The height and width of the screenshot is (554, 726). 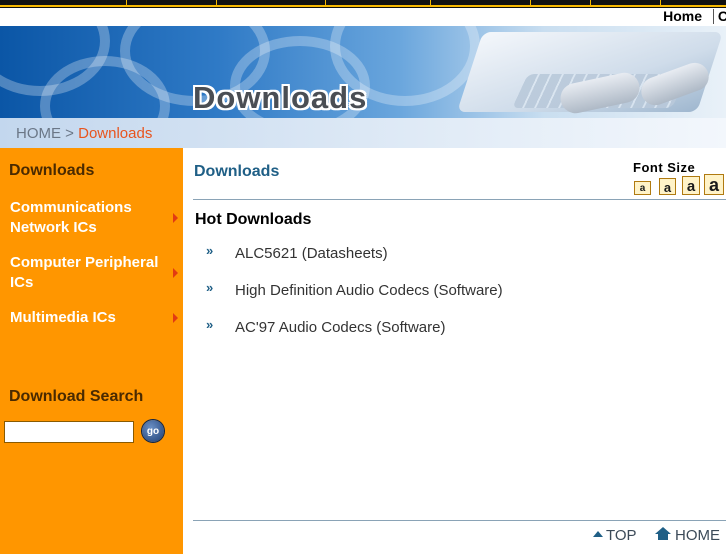 What do you see at coordinates (90, 273) in the screenshot?
I see `sidebar-item-computer-peripheral-ics: Computer Peripheral ICs` at bounding box center [90, 273].